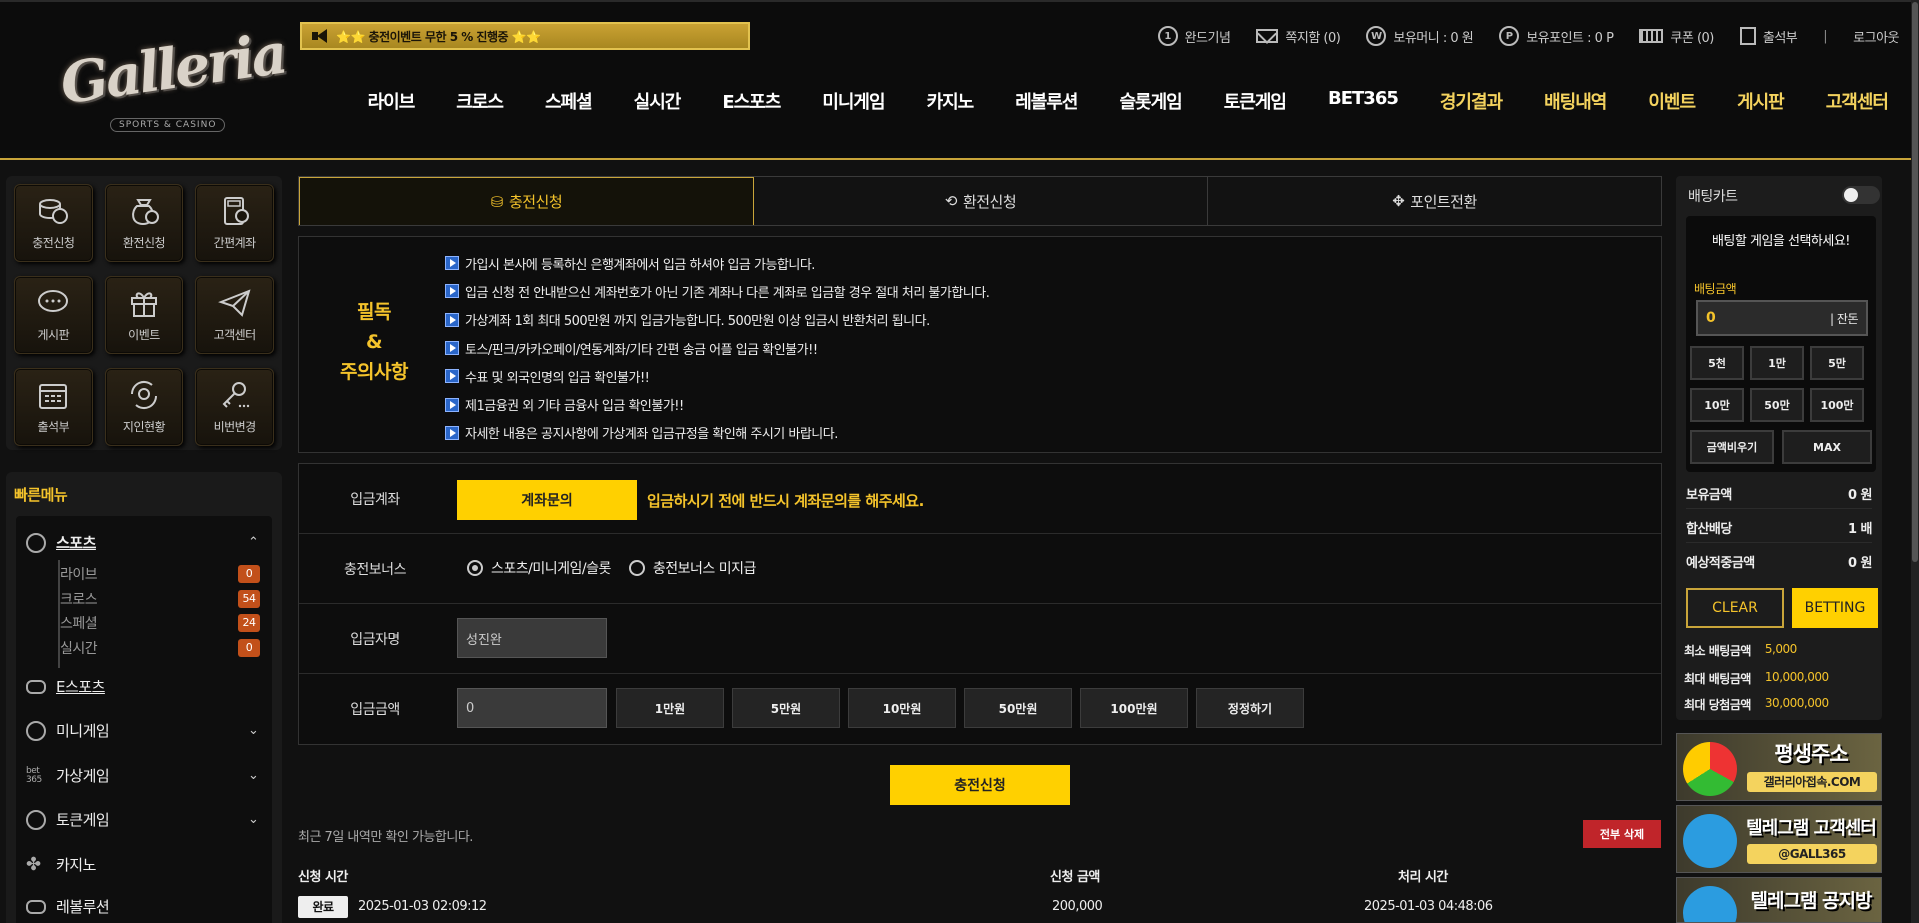 The image size is (1919, 923). What do you see at coordinates (1443, 201) in the screenshot?
I see `tab-label: 포인트전환` at bounding box center [1443, 201].